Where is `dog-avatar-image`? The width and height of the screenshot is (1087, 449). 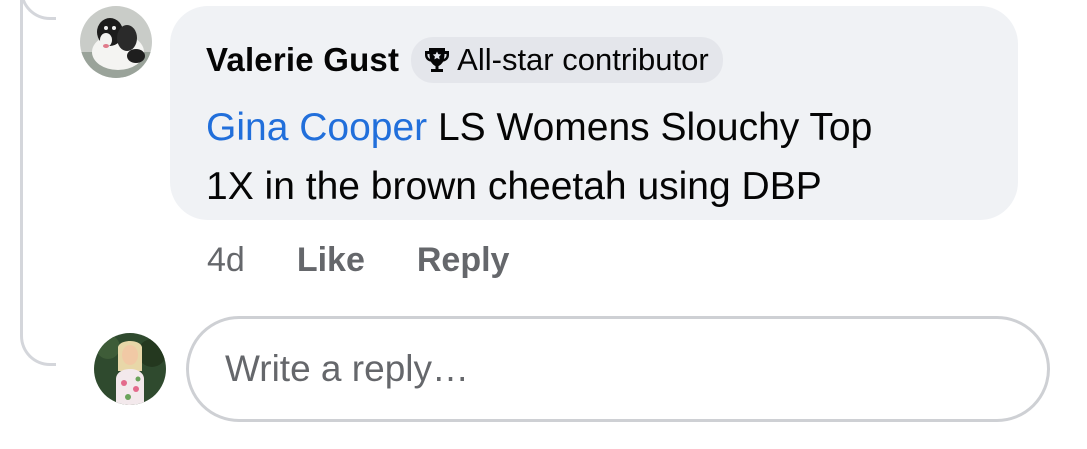
dog-avatar-image is located at coordinates (116, 42).